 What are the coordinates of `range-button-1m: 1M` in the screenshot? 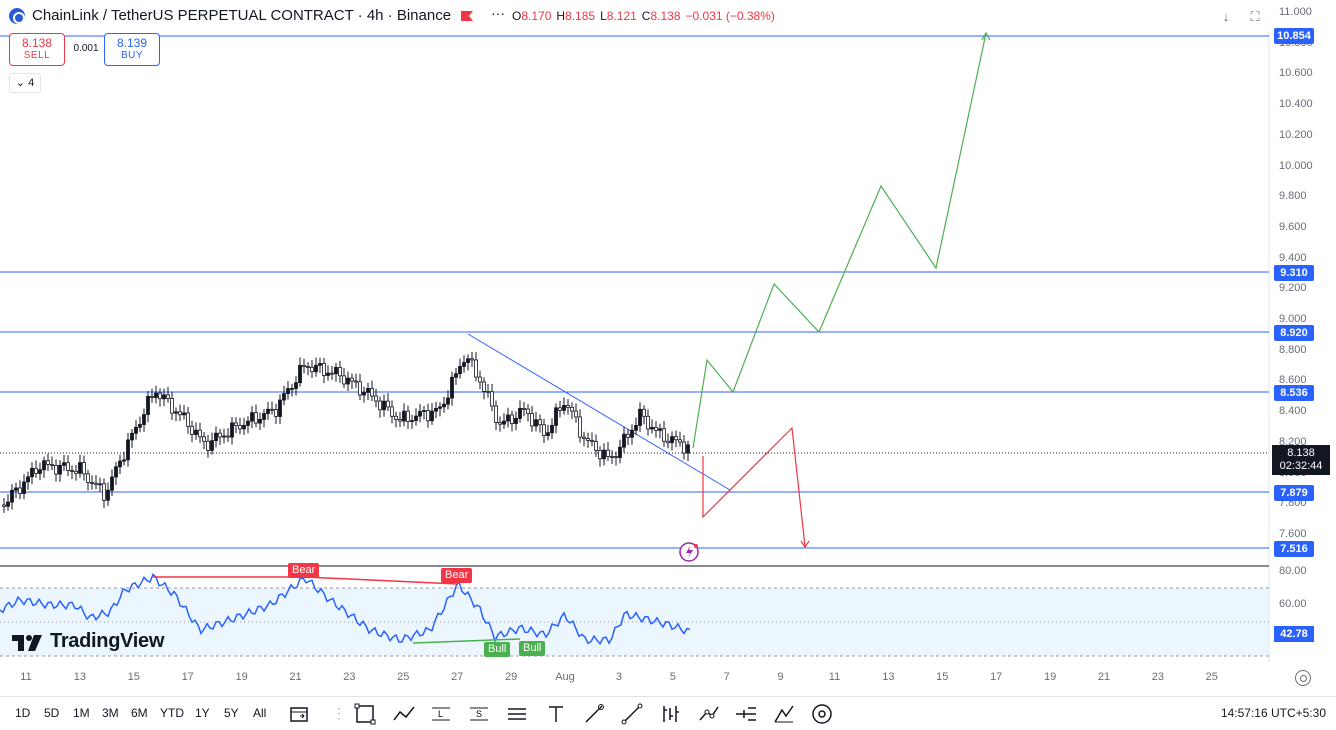 It's located at (81, 713).